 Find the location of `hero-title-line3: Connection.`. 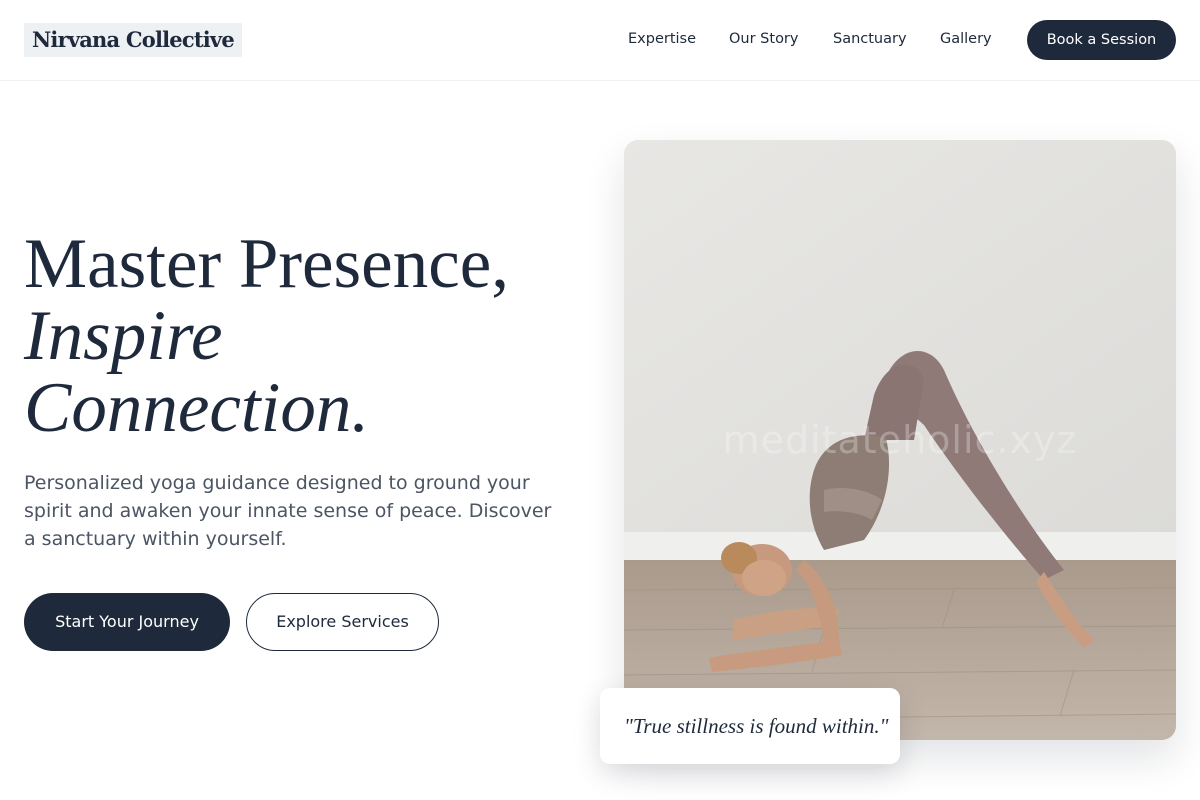

hero-title-line3: Connection. is located at coordinates (197, 408).